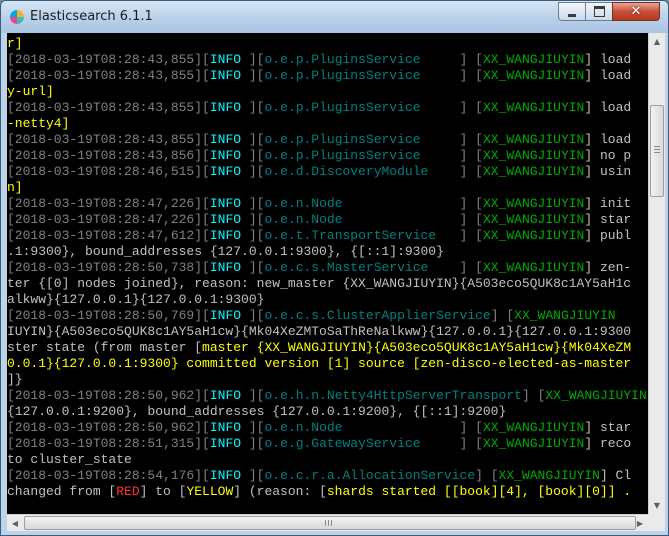  I want to click on log-segment: ] zen-, so click(608, 267).